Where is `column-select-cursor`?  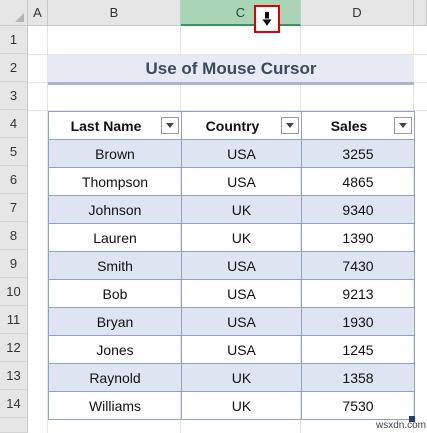 column-select-cursor is located at coordinates (267, 19).